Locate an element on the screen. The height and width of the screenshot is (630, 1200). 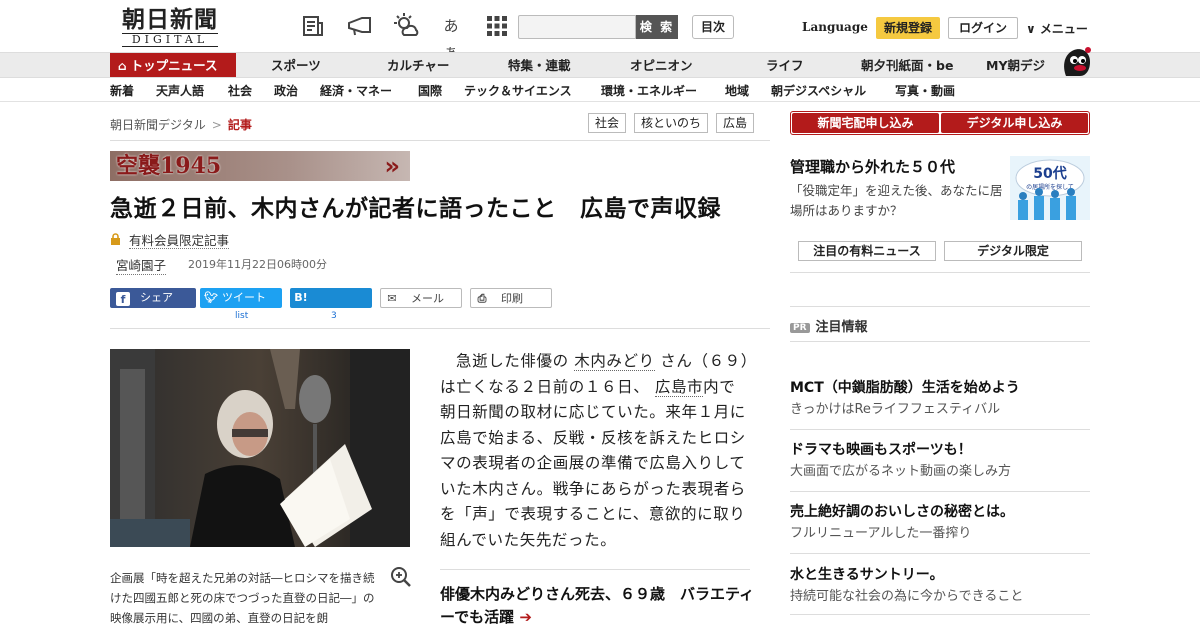
nav2-item-special: 朝デジスペシャル is located at coordinates (818, 90).